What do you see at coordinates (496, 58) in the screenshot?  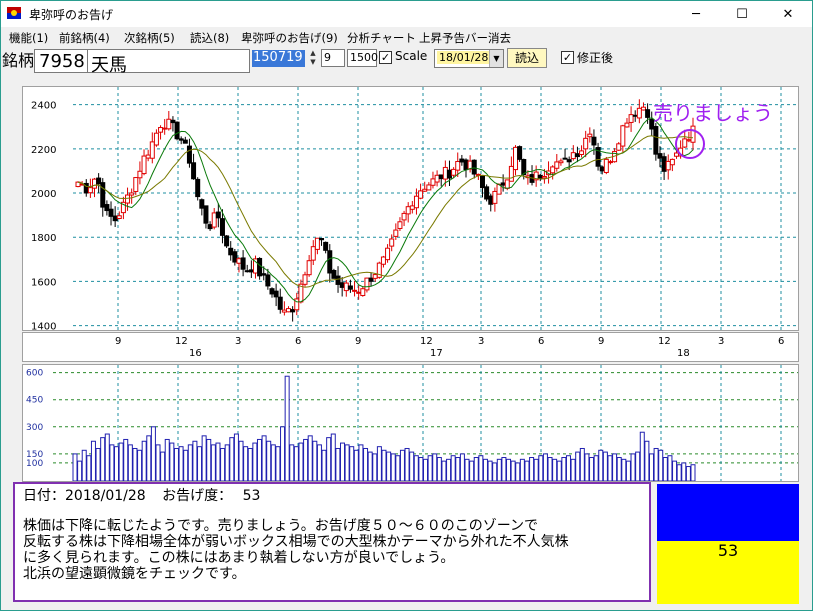 I see `chevron-down-icon: ▼` at bounding box center [496, 58].